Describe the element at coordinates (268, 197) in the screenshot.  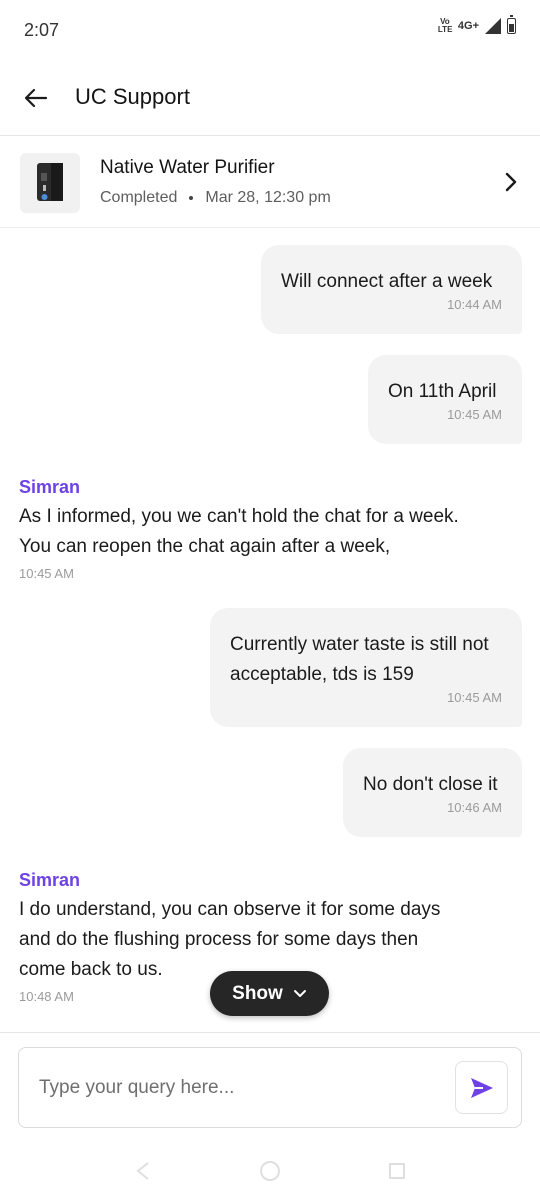
I see `booking-datetime: Mar 28, 12:30 pm` at that location.